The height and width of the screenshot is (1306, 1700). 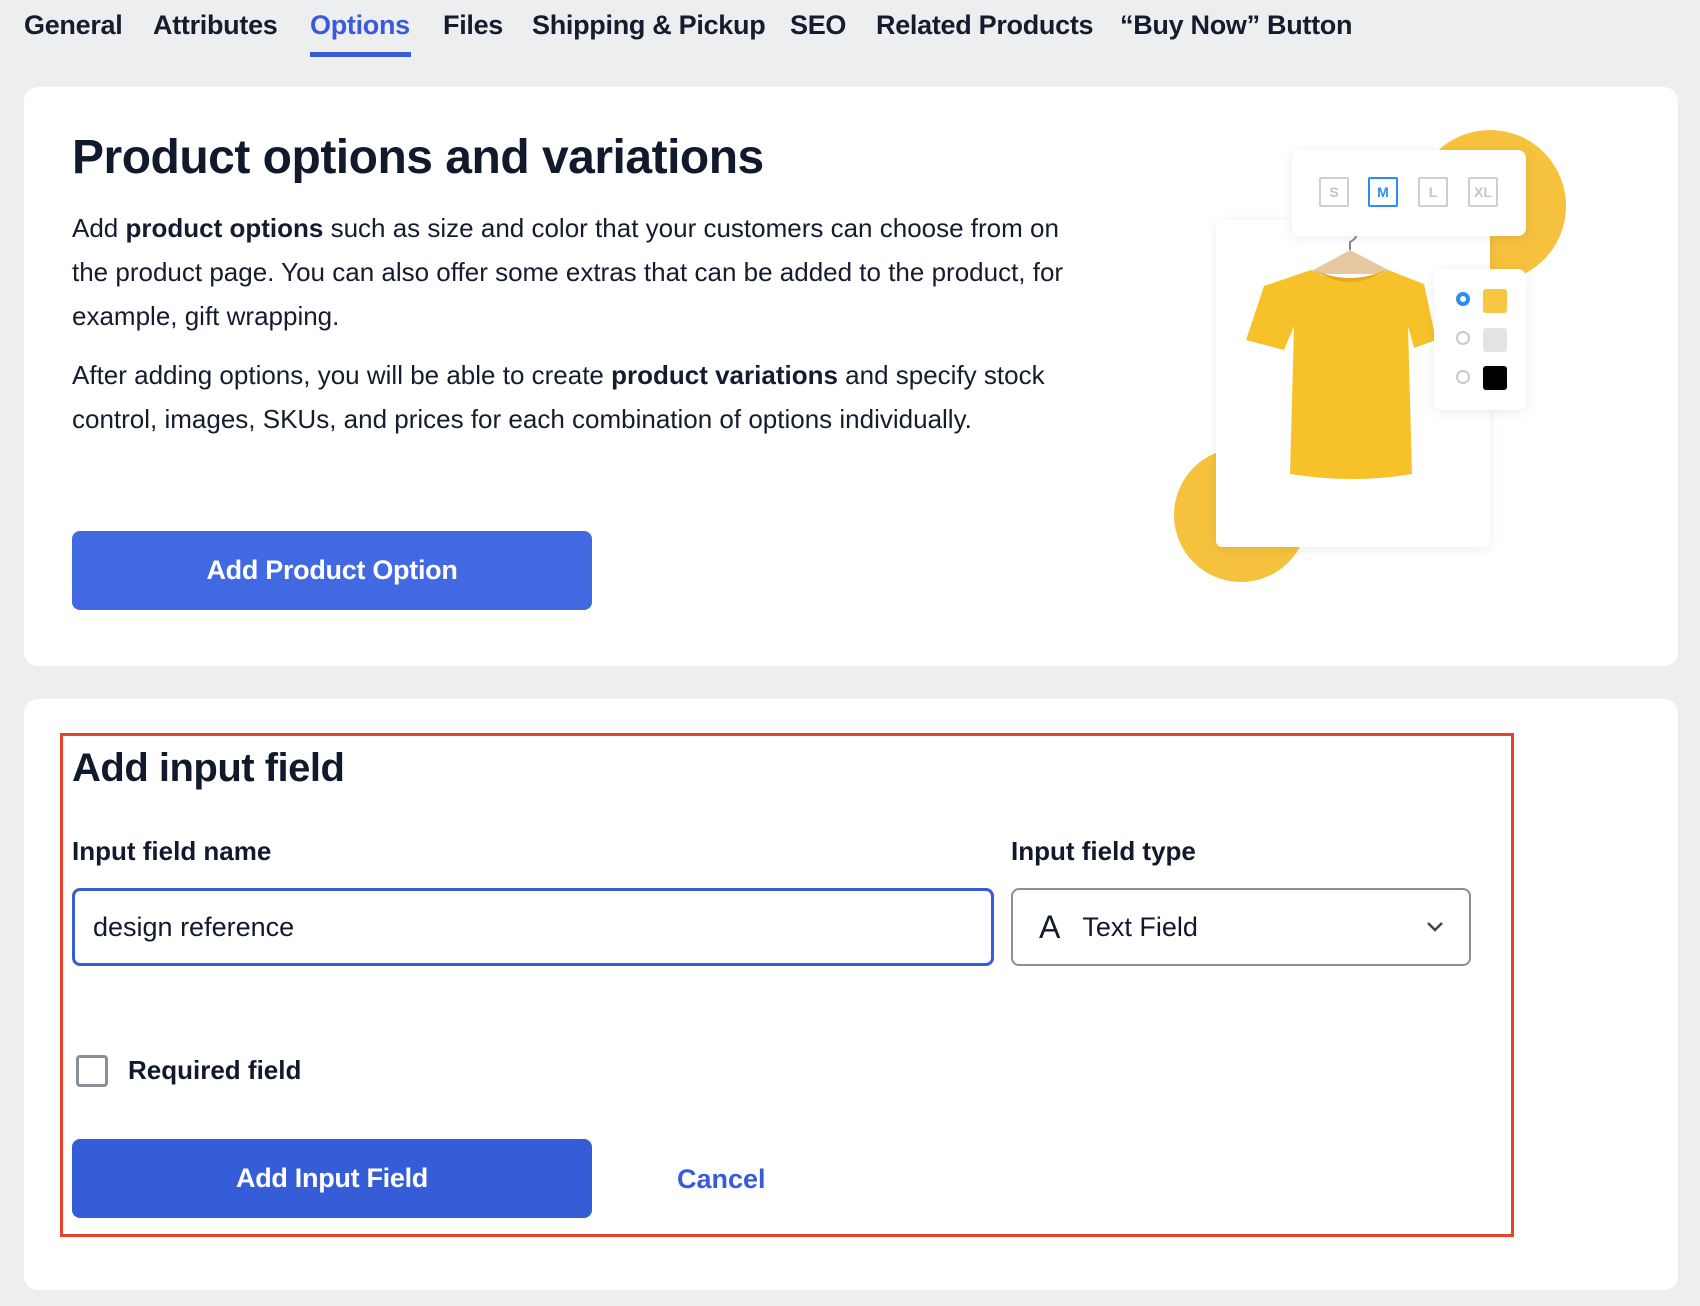 What do you see at coordinates (1480, 339) in the screenshot?
I see `color-selector-card` at bounding box center [1480, 339].